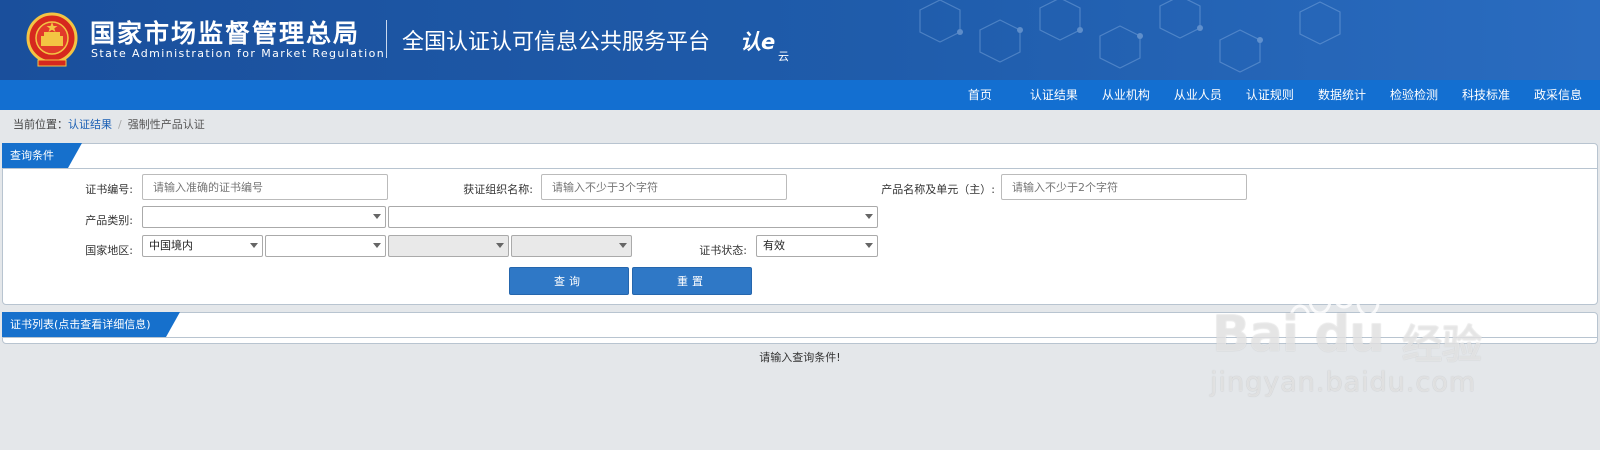 The height and width of the screenshot is (450, 1600). Describe the element at coordinates (1270, 95) in the screenshot. I see `nav-cert-rules: 认证规则` at that location.